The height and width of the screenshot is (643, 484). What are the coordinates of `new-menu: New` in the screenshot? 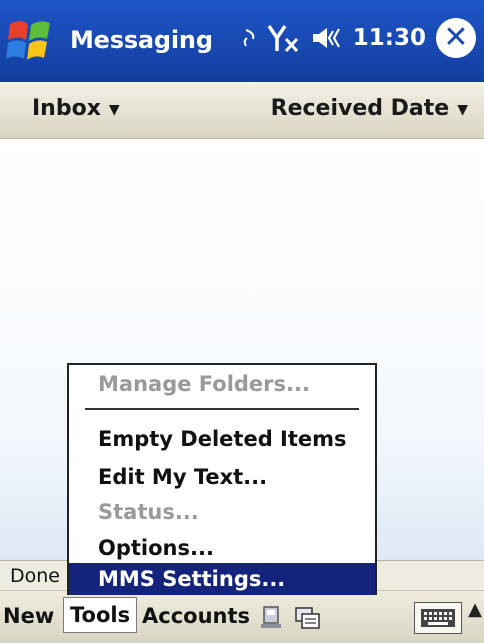 It's located at (28, 616).